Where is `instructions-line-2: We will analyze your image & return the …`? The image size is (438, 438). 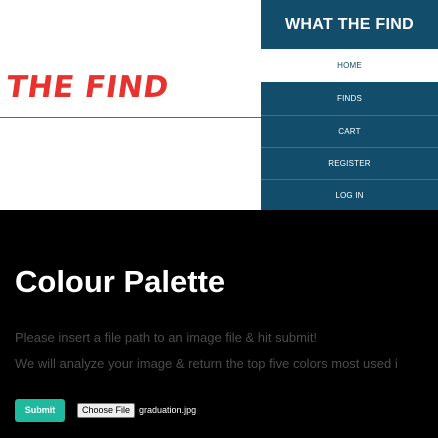 instructions-line-2: We will analyze your image & return the … is located at coordinates (206, 363).